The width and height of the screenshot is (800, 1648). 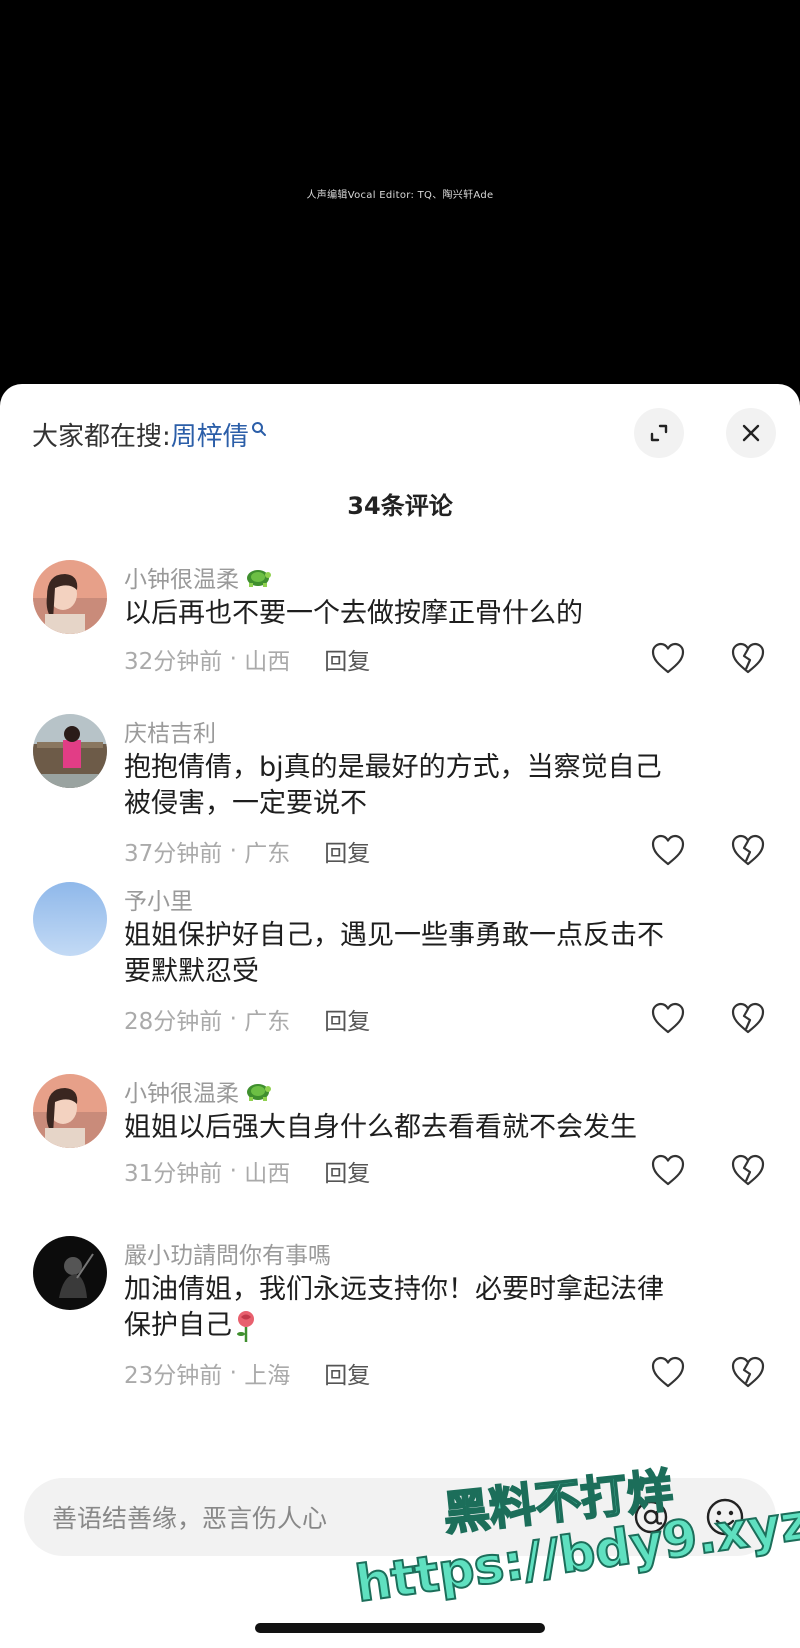 What do you see at coordinates (394, 1308) in the screenshot?
I see `comment-text: 加油倩姐，我们永远支持你！必要时拿起法律 保护自己` at bounding box center [394, 1308].